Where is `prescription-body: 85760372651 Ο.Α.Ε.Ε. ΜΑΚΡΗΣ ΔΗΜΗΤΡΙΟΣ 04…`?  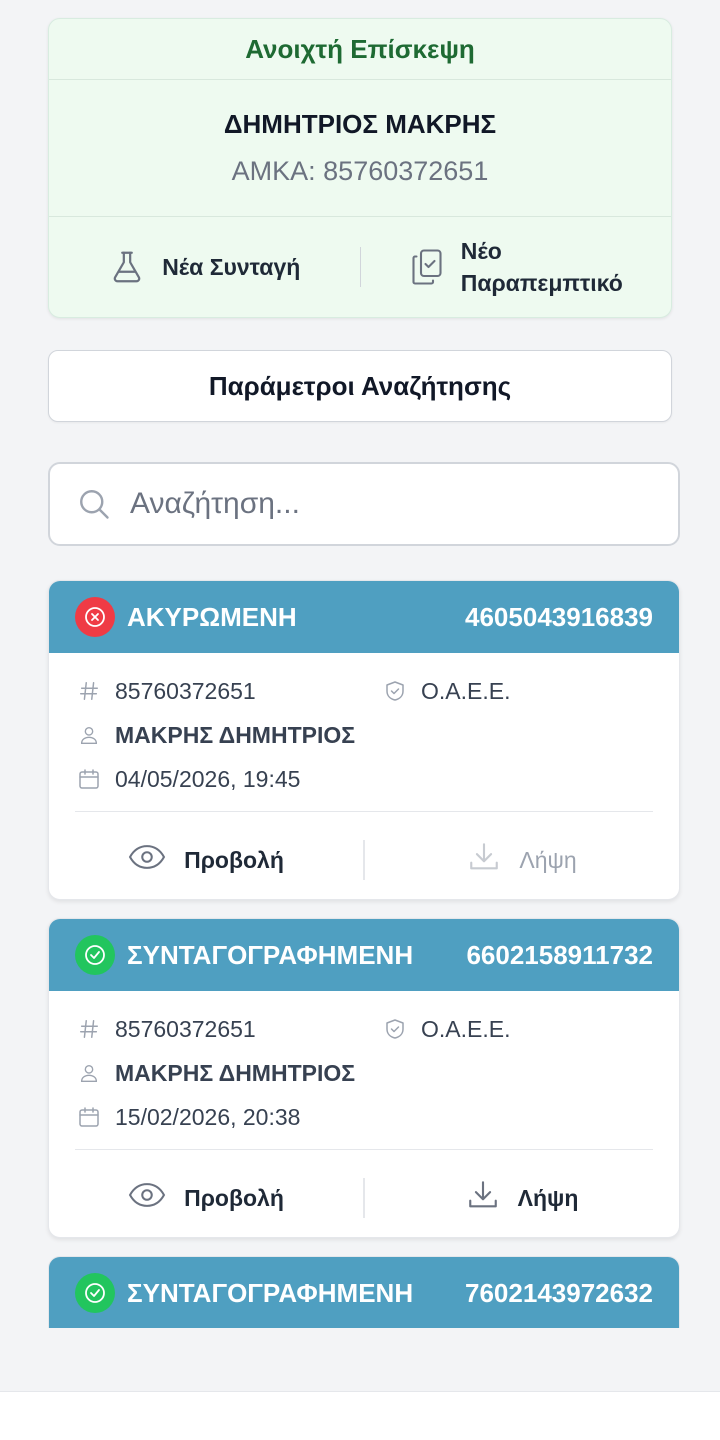
prescription-body: 85760372651 Ο.Α.Ε.Ε. ΜΑΚΡΗΣ ΔΗΜΗΤΡΙΟΣ 04… is located at coordinates (364, 732).